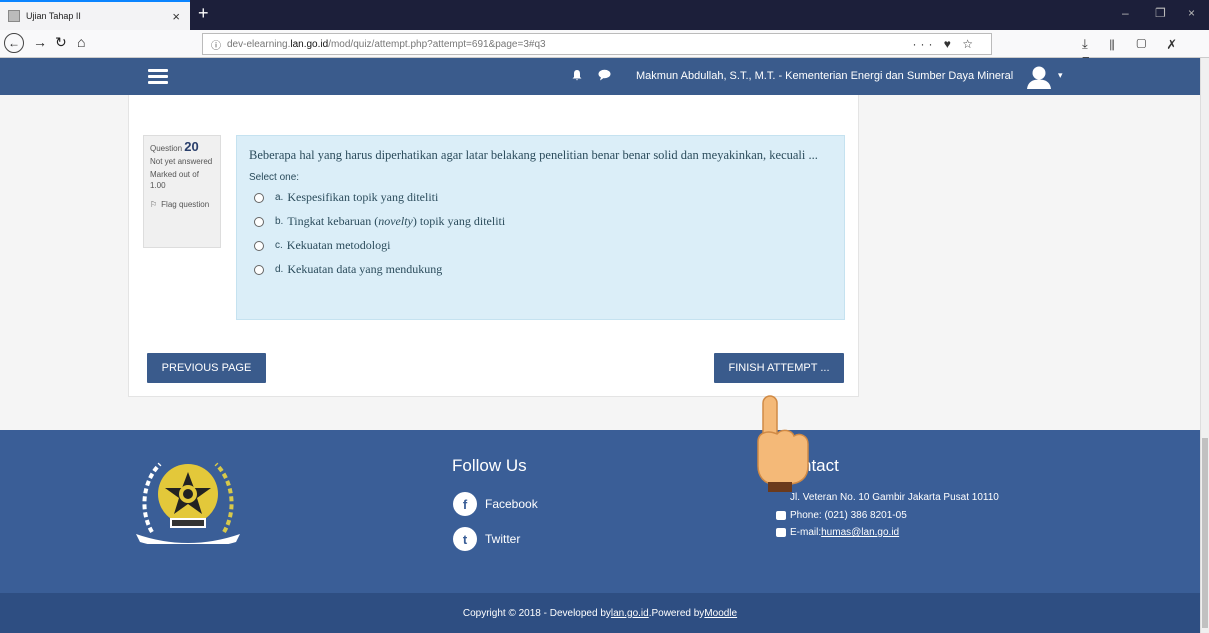  What do you see at coordinates (630, 613) in the screenshot?
I see `developer-link: lan.go.id` at bounding box center [630, 613].